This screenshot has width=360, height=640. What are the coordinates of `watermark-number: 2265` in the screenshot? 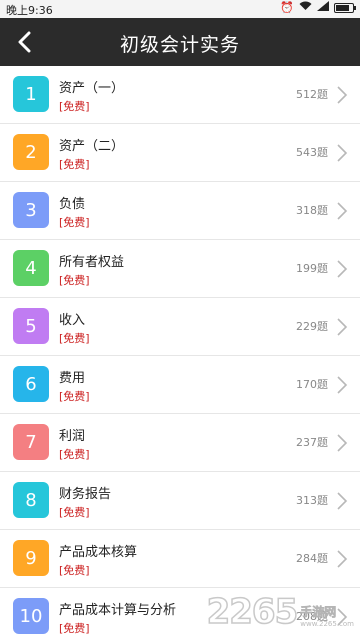 It's located at (252, 612).